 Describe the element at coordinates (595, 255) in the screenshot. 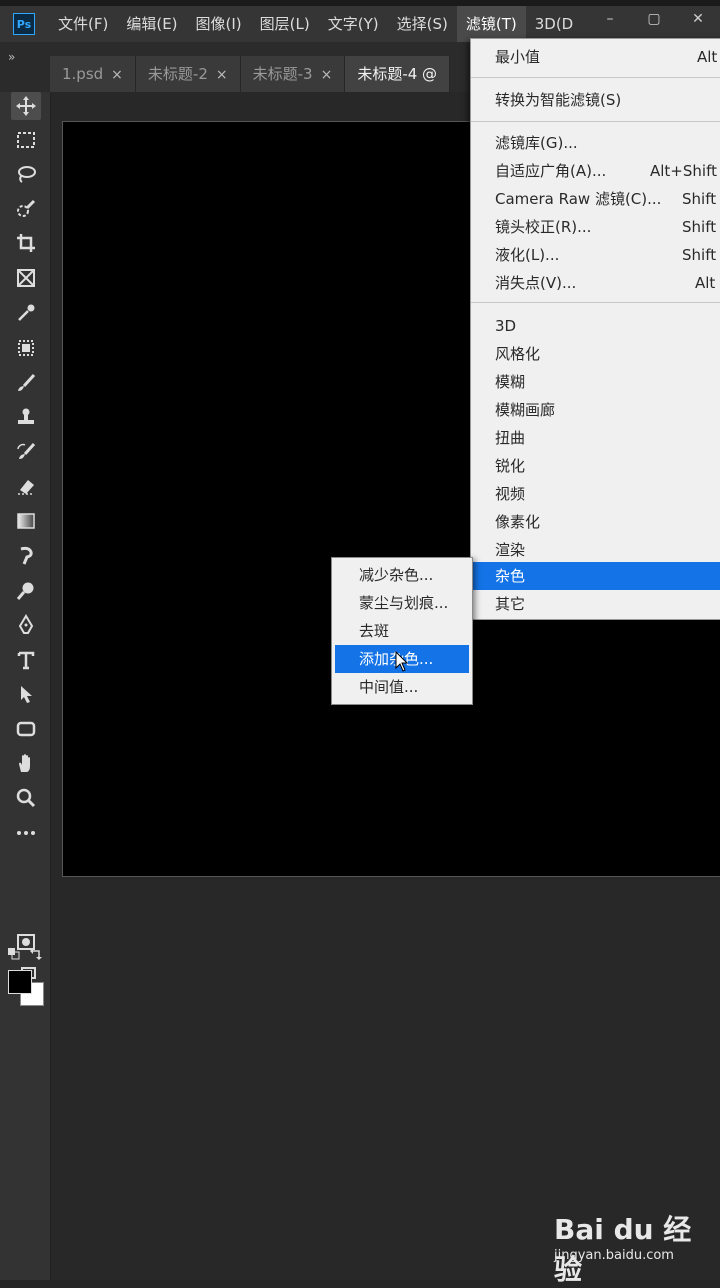

I see `menu-item-liquify: 液化(L)... Shift` at that location.